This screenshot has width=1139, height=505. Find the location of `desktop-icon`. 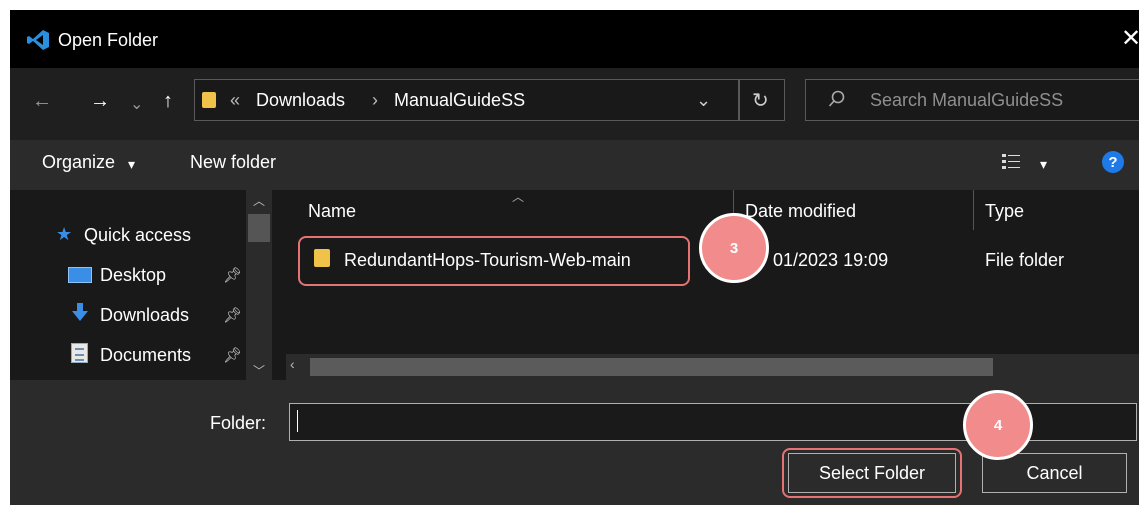

desktop-icon is located at coordinates (80, 275).